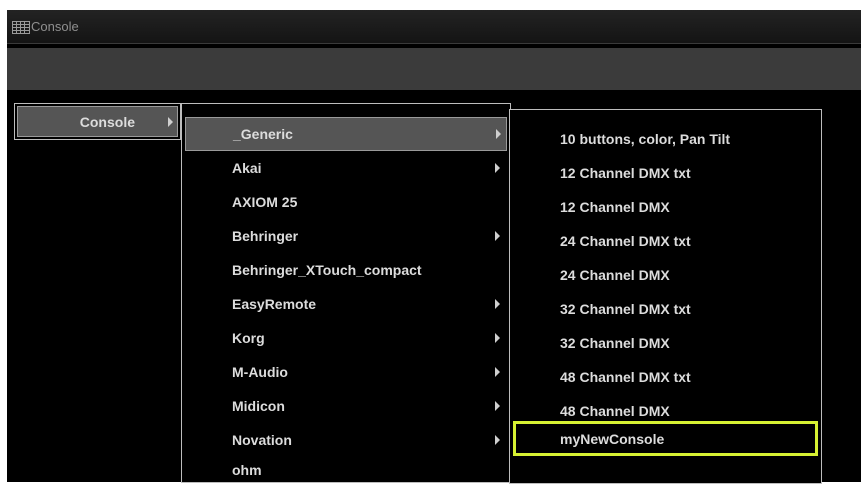 This screenshot has height=487, width=865. What do you see at coordinates (346, 236) in the screenshot?
I see `menu-item-behringer: Behringer` at bounding box center [346, 236].